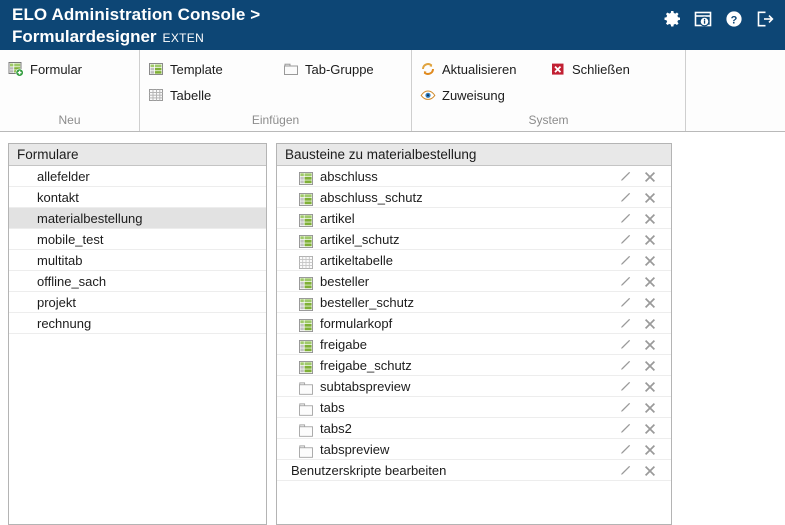 The width and height of the screenshot is (785, 525). What do you see at coordinates (474, 365) in the screenshot?
I see `bausteine-list-item: freigabe_schutz` at bounding box center [474, 365].